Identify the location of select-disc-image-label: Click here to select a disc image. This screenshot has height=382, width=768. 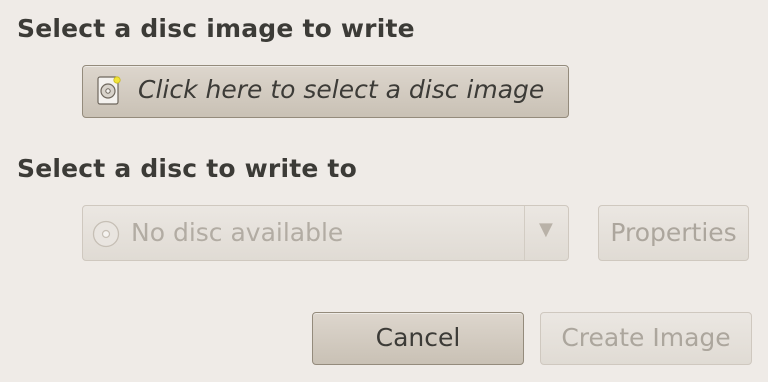
(341, 89).